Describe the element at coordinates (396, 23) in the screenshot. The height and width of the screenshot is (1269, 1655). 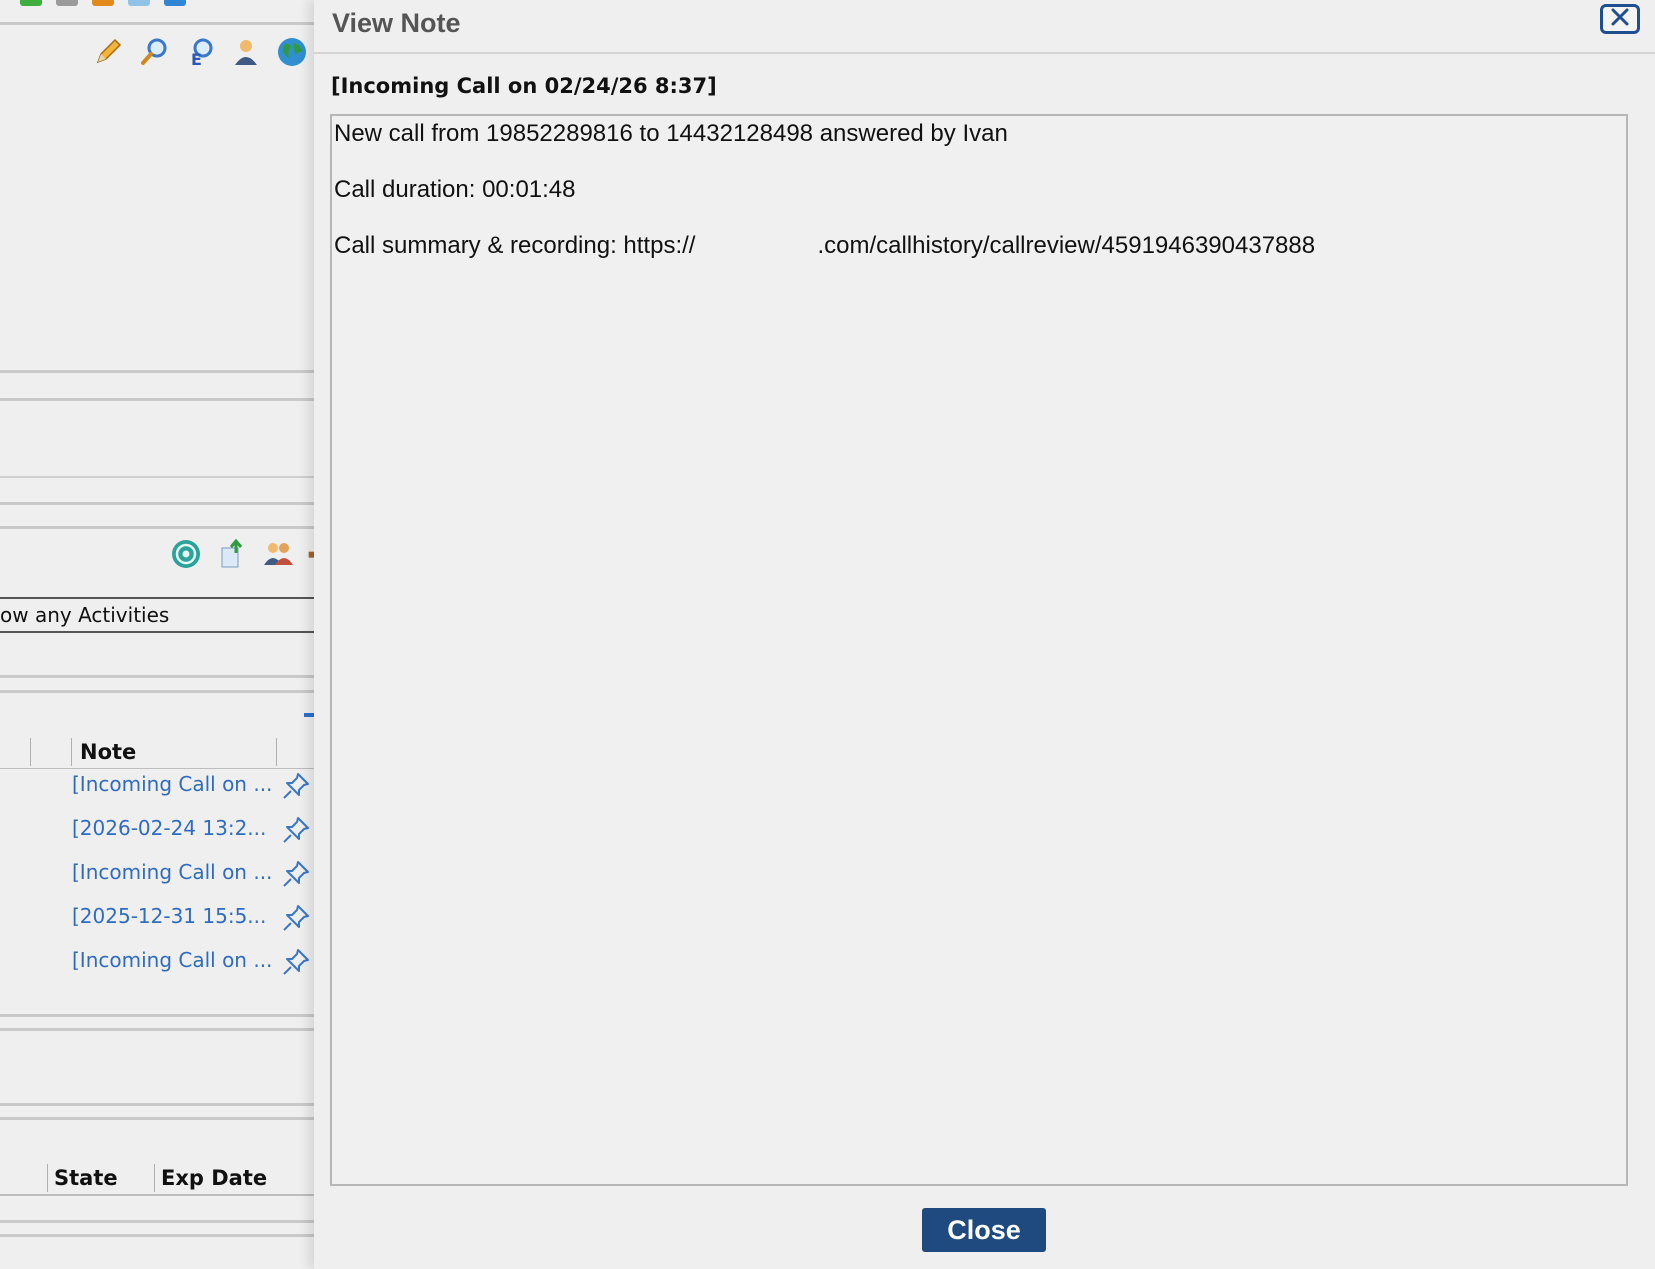
I see `dialog-title: View Note` at that location.